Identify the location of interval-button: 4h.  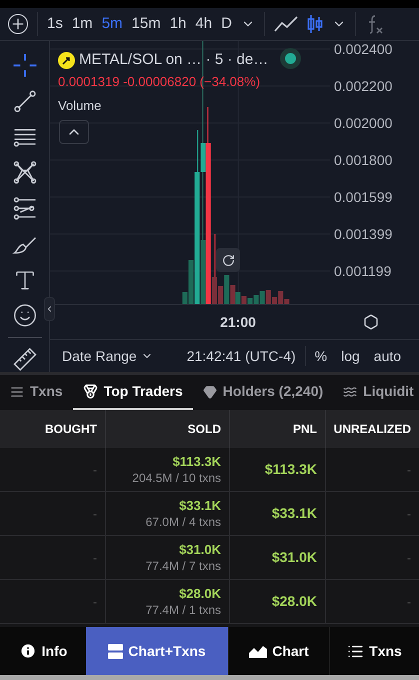
(203, 24).